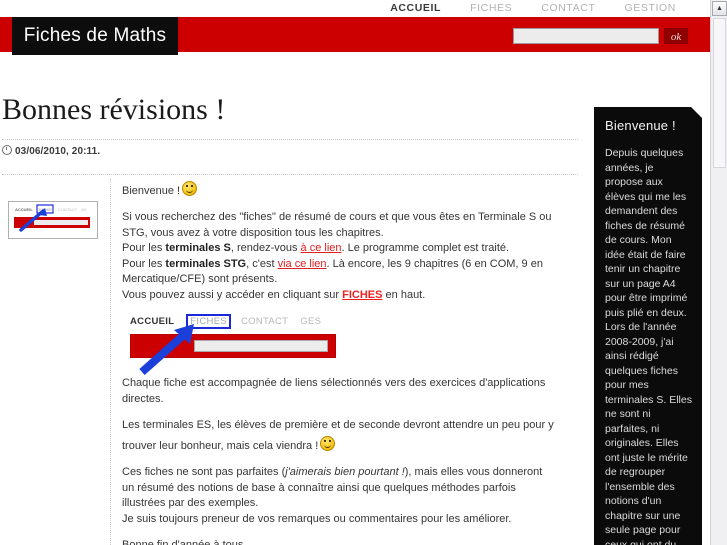  I want to click on thumbnail-graphic: ACCUEIL FICHES CONTACT GE, so click(52, 217).